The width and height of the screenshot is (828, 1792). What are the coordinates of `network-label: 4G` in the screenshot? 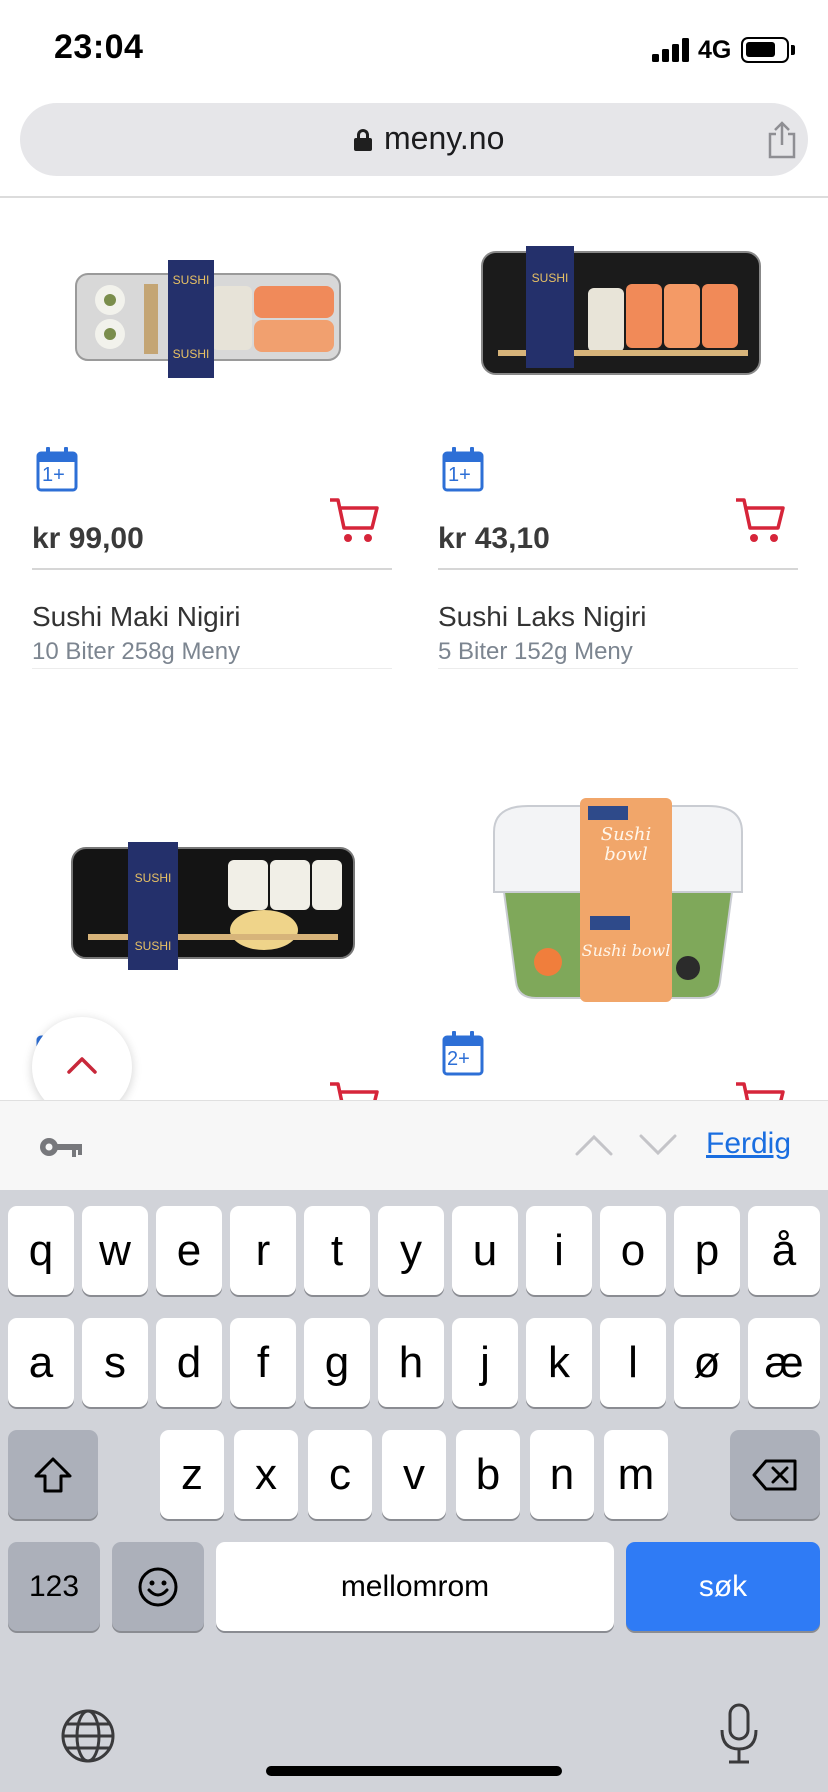 It's located at (715, 50).